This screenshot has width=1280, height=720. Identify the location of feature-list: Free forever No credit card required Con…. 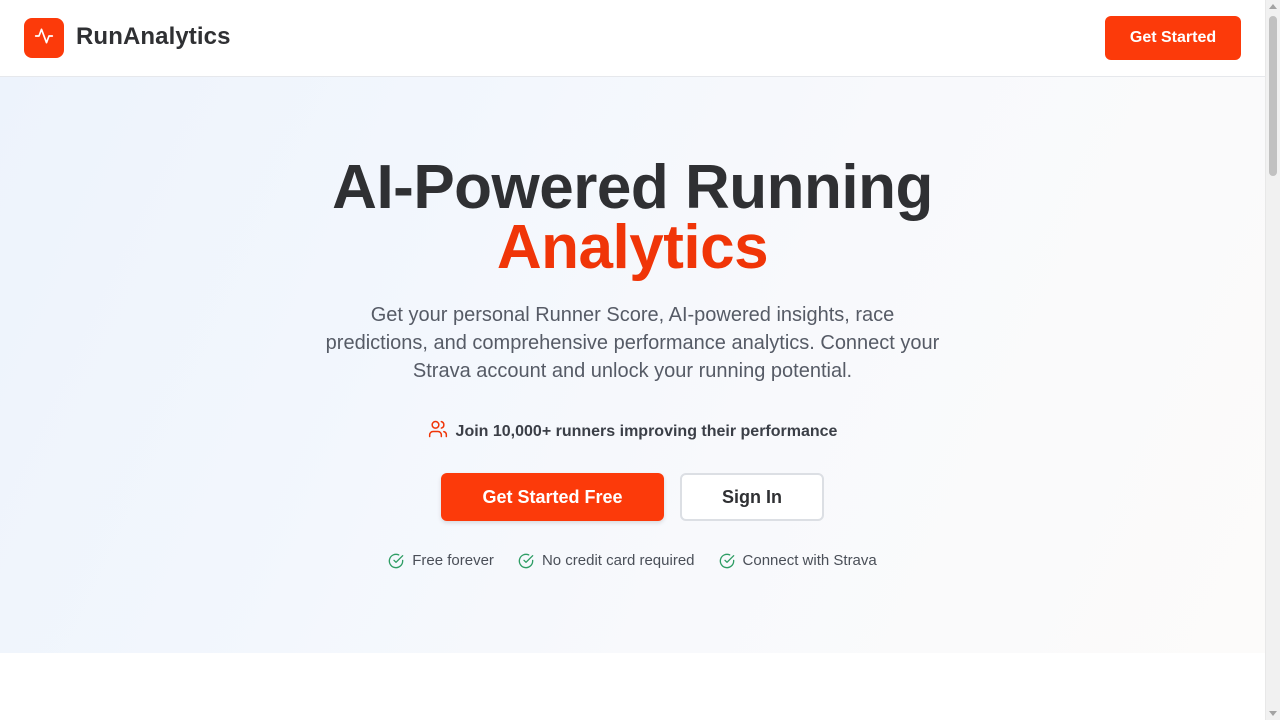
(632, 560).